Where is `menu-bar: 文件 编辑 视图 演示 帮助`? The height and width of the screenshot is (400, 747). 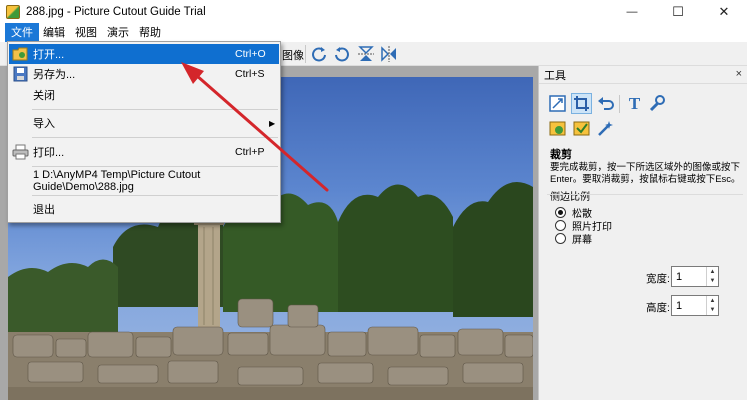
menu-bar: 文件 编辑 视图 演示 帮助 is located at coordinates (373, 33).